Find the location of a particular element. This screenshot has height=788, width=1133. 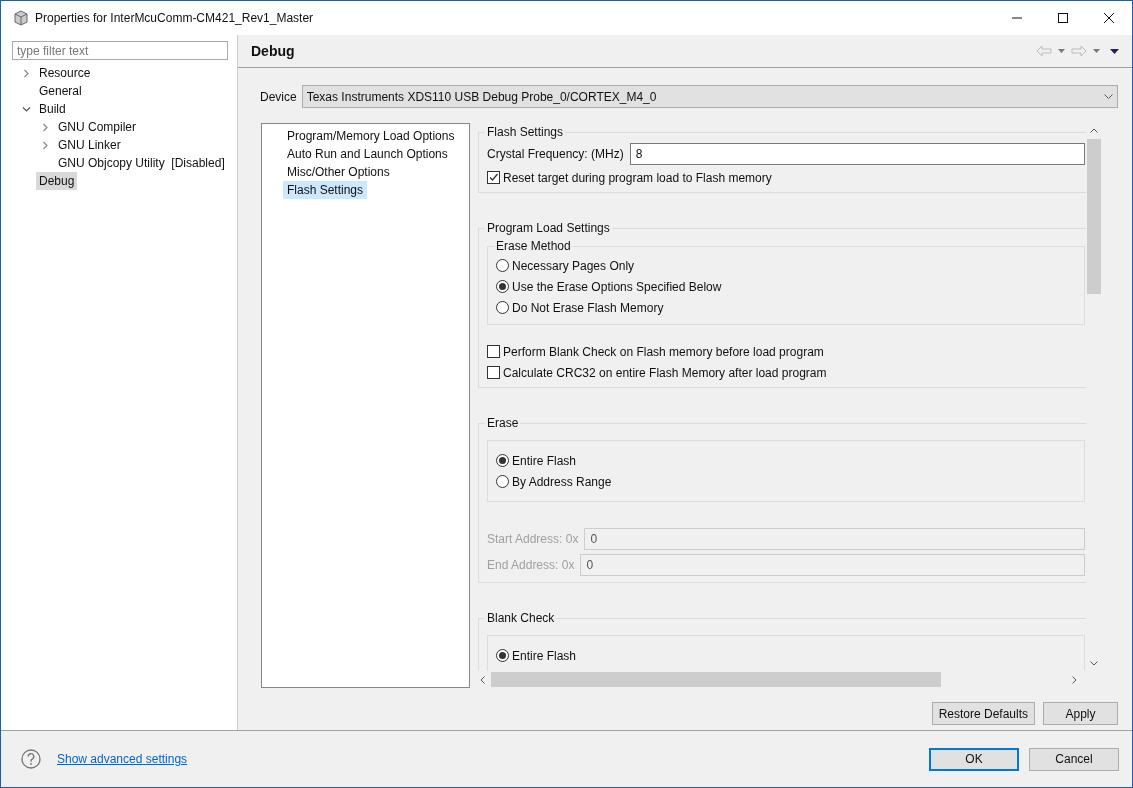

scroll-down-icon is located at coordinates (1093, 663).